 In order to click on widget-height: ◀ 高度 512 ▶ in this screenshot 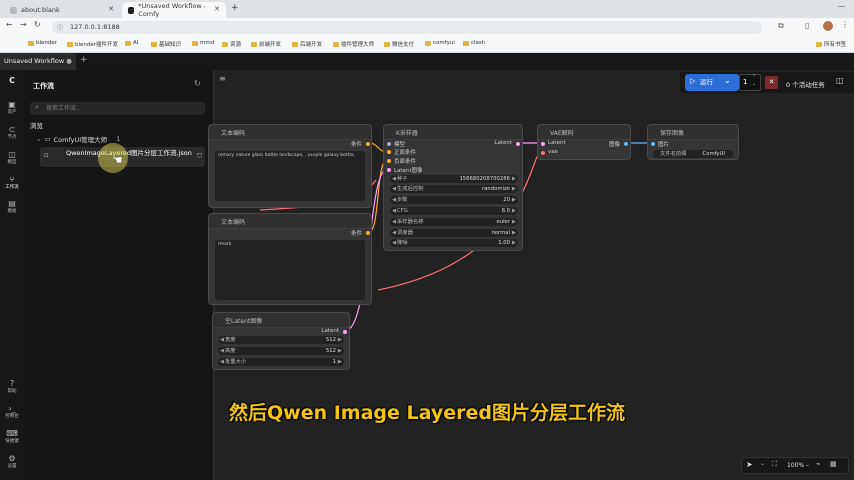, I will do `click(281, 351)`.